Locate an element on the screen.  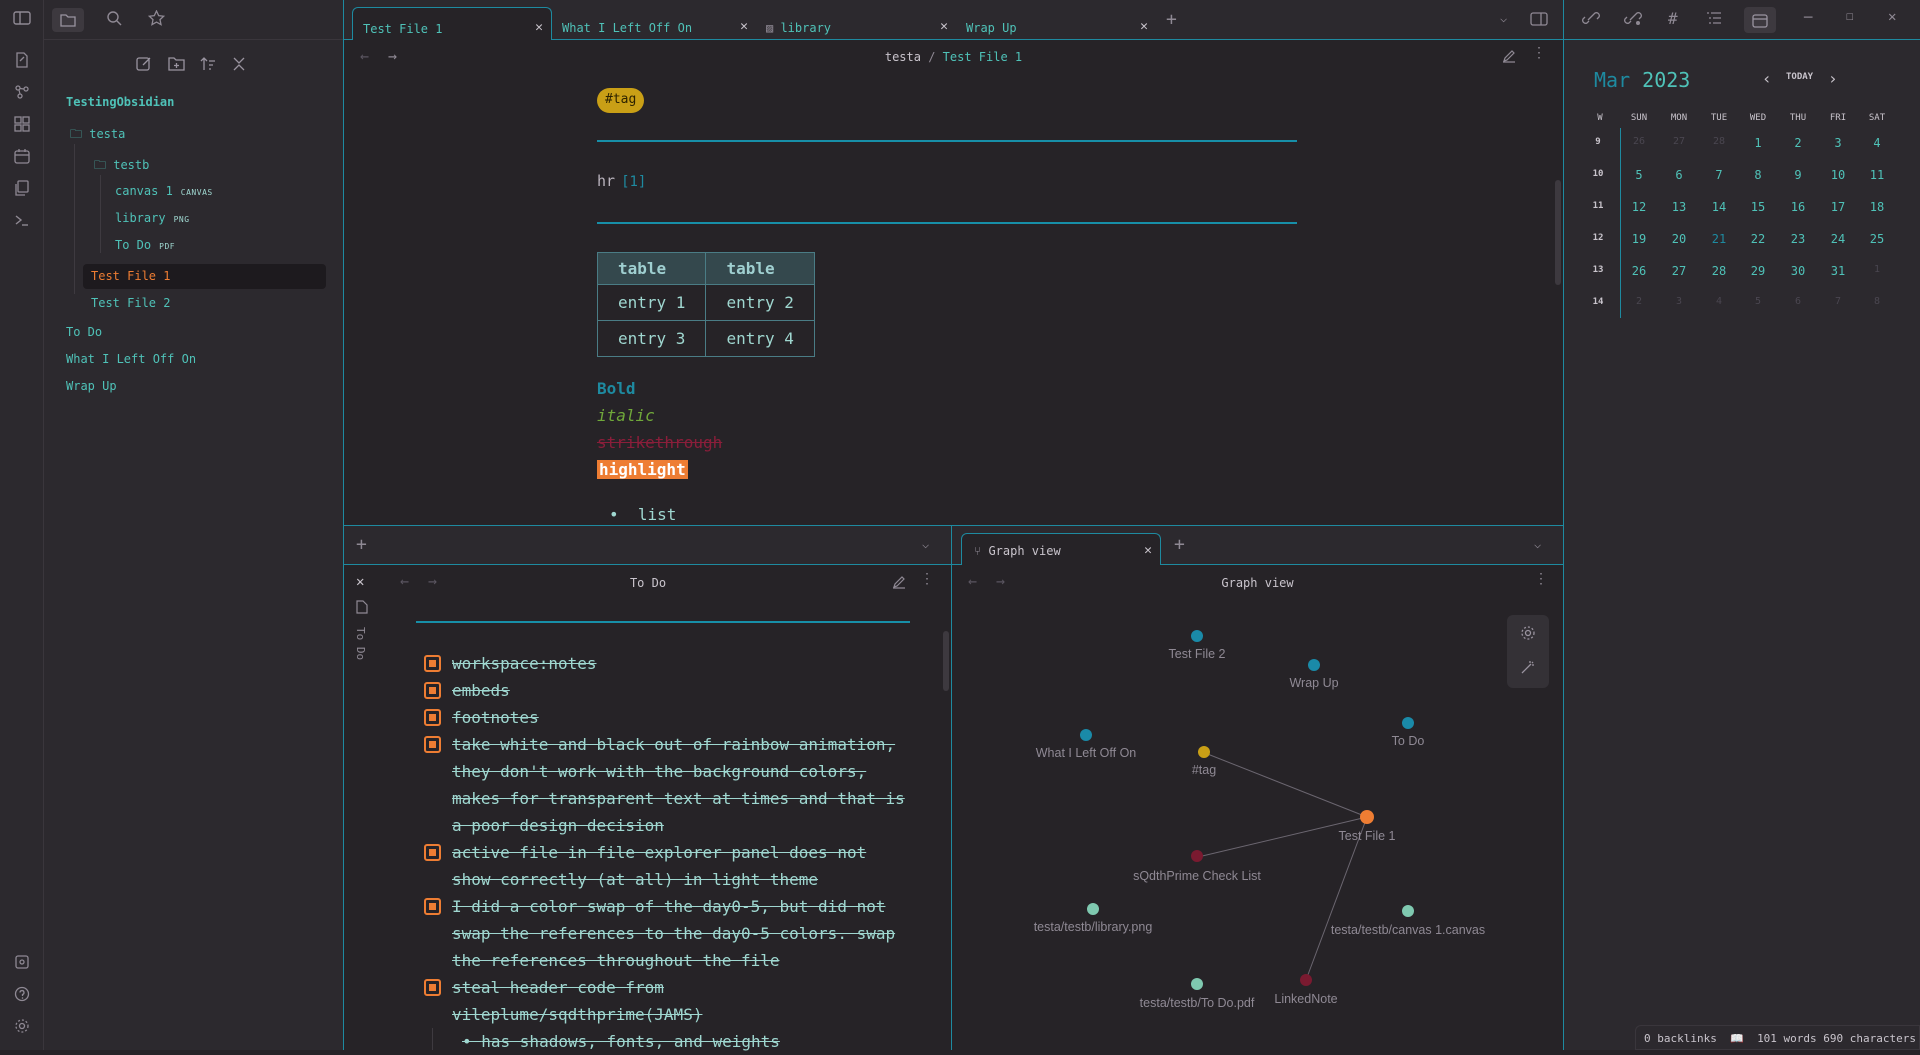
calendar-week-number: 13 is located at coordinates (1598, 270).